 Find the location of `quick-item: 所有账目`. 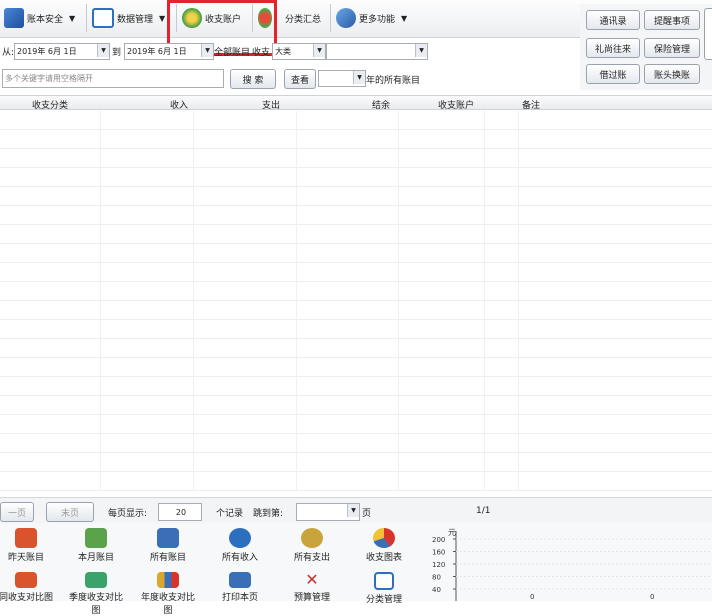

quick-item: 所有账目 is located at coordinates (168, 545).